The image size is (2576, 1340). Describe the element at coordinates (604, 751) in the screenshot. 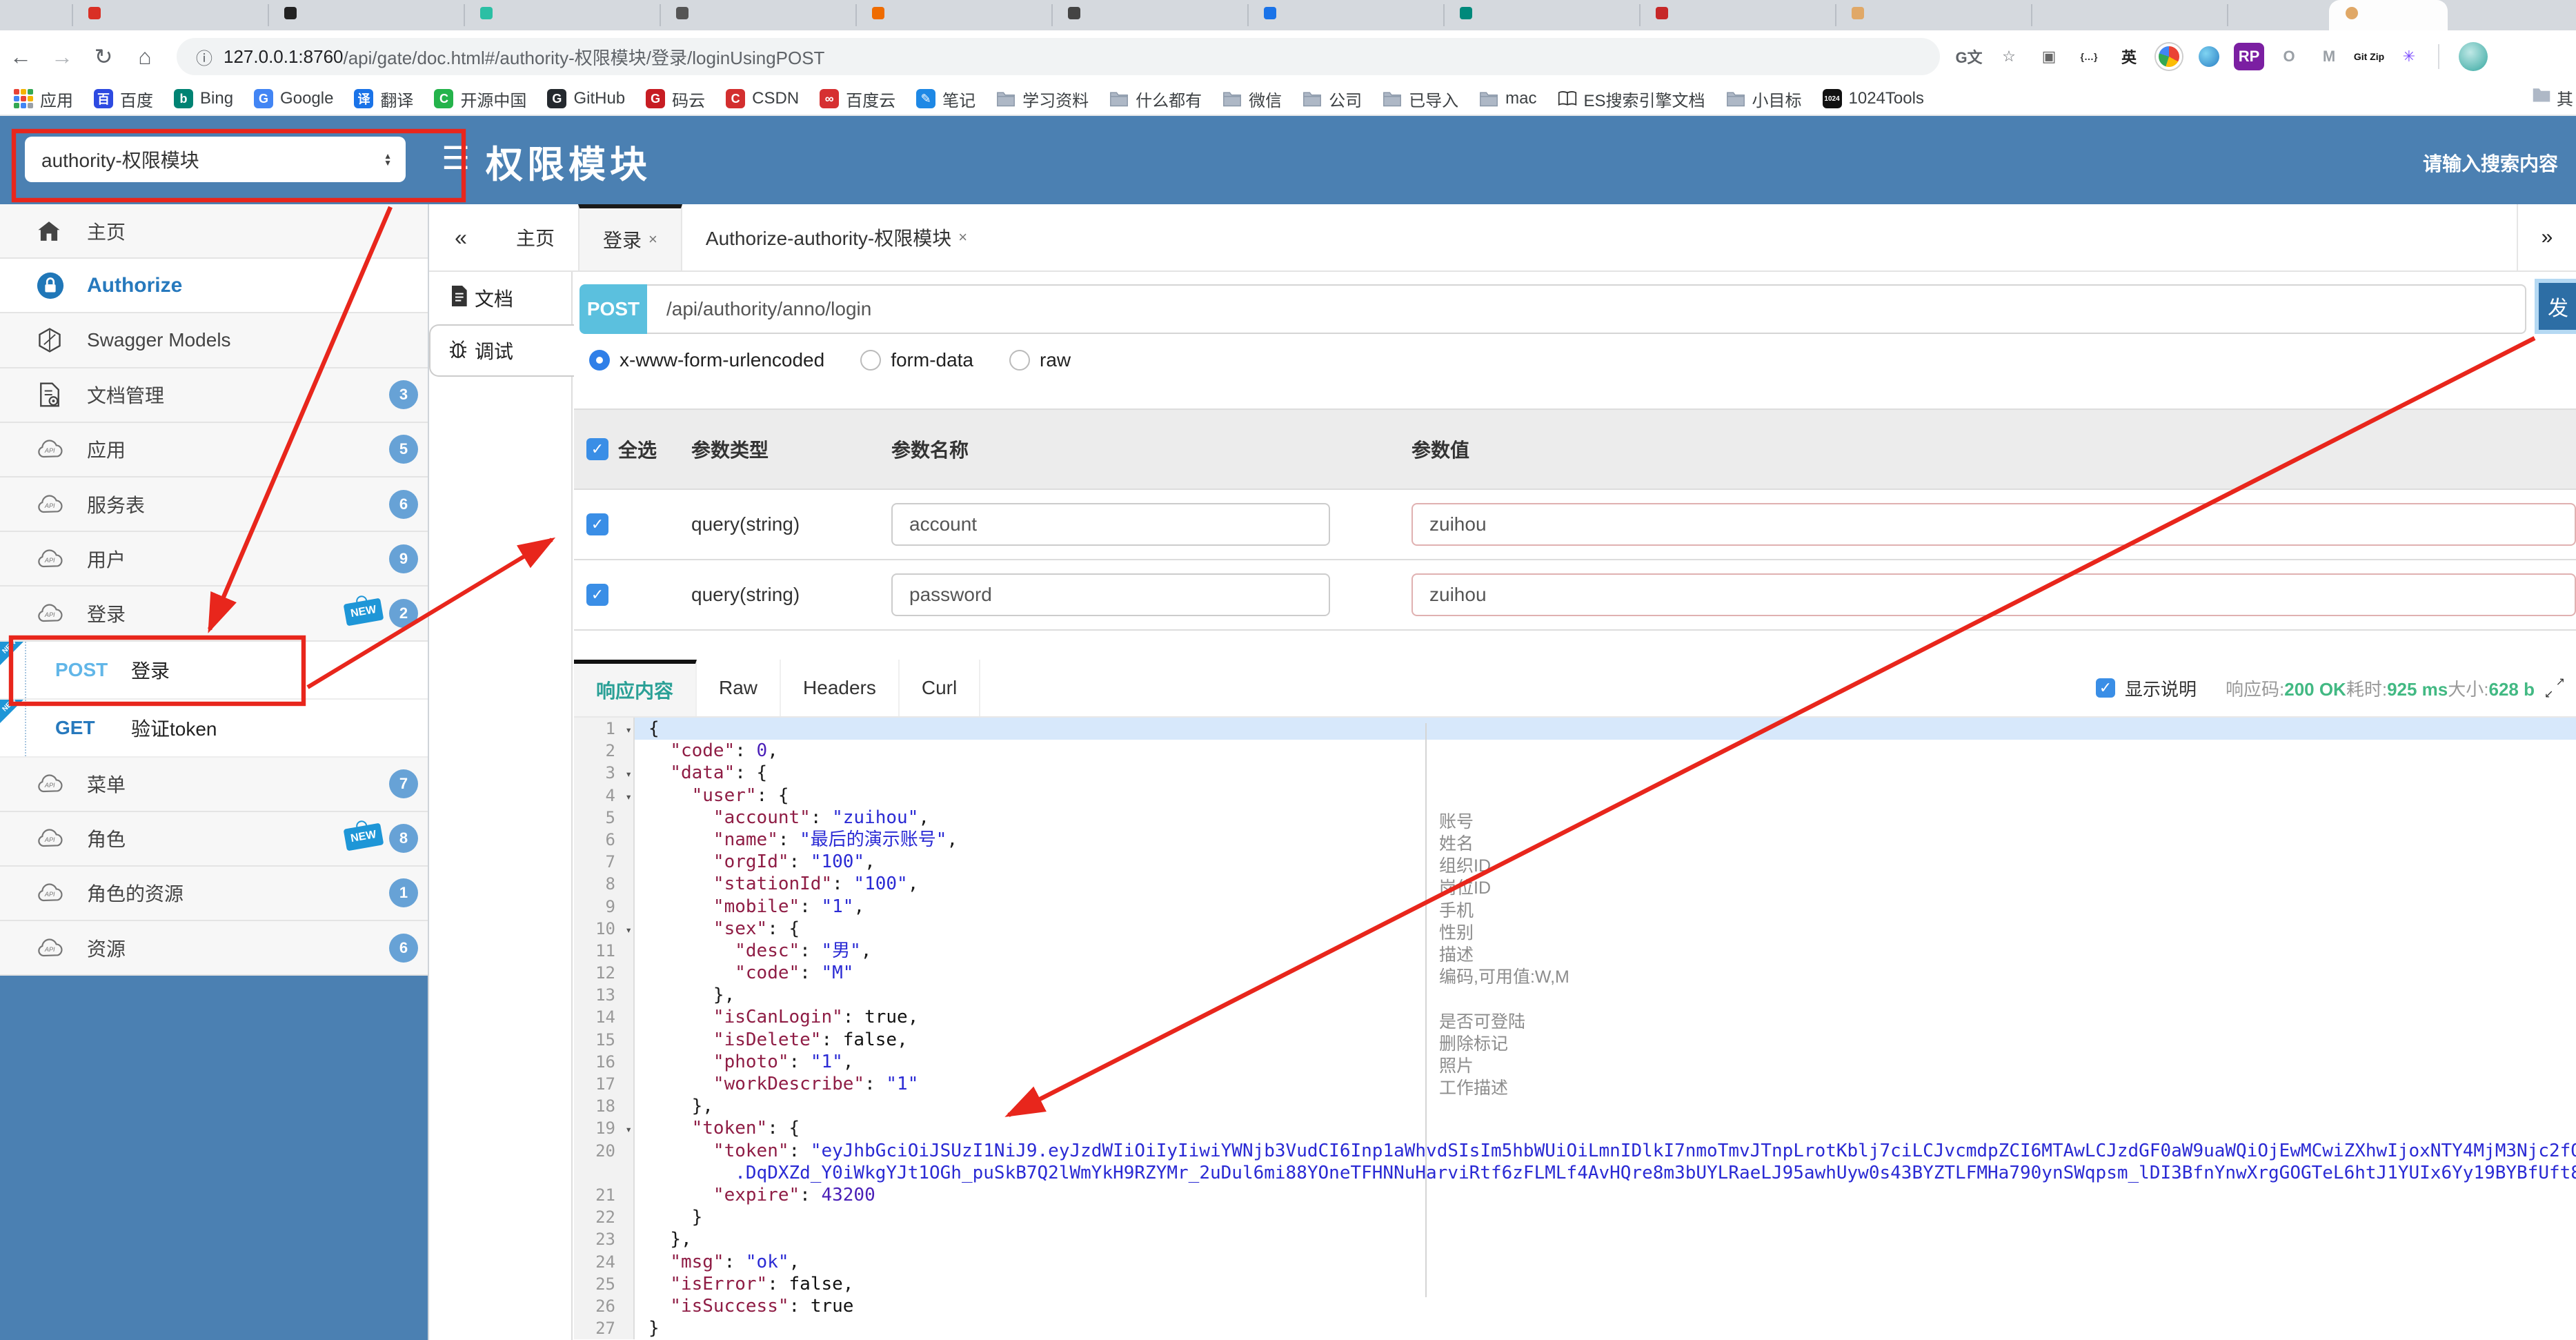

I see `gutter-line-number: 2` at that location.